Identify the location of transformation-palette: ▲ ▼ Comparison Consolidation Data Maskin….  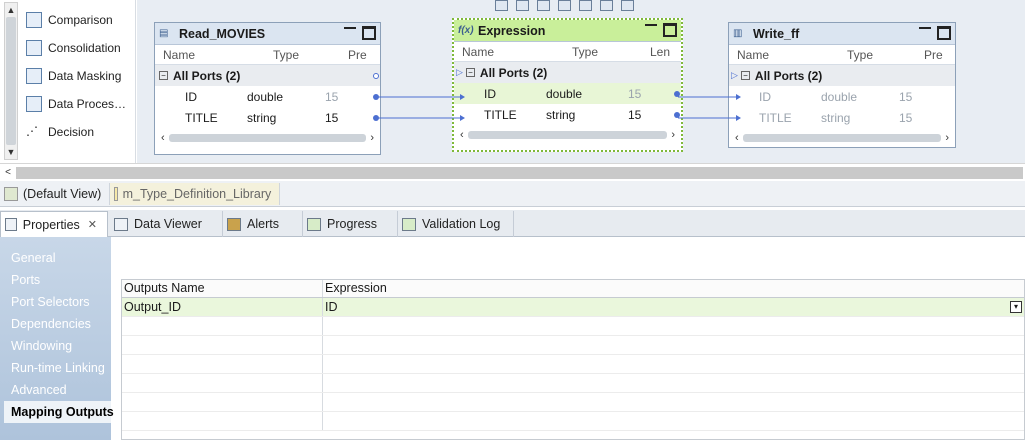
(68, 81).